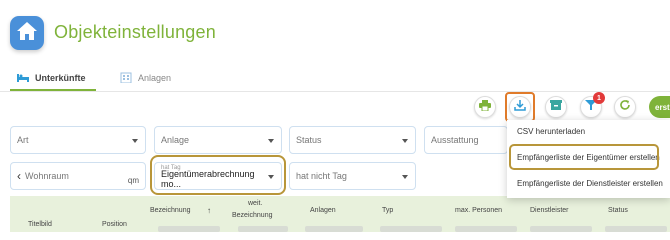 The image size is (670, 240). What do you see at coordinates (478, 210) in the screenshot?
I see `col-max-personen: max. Personen` at bounding box center [478, 210].